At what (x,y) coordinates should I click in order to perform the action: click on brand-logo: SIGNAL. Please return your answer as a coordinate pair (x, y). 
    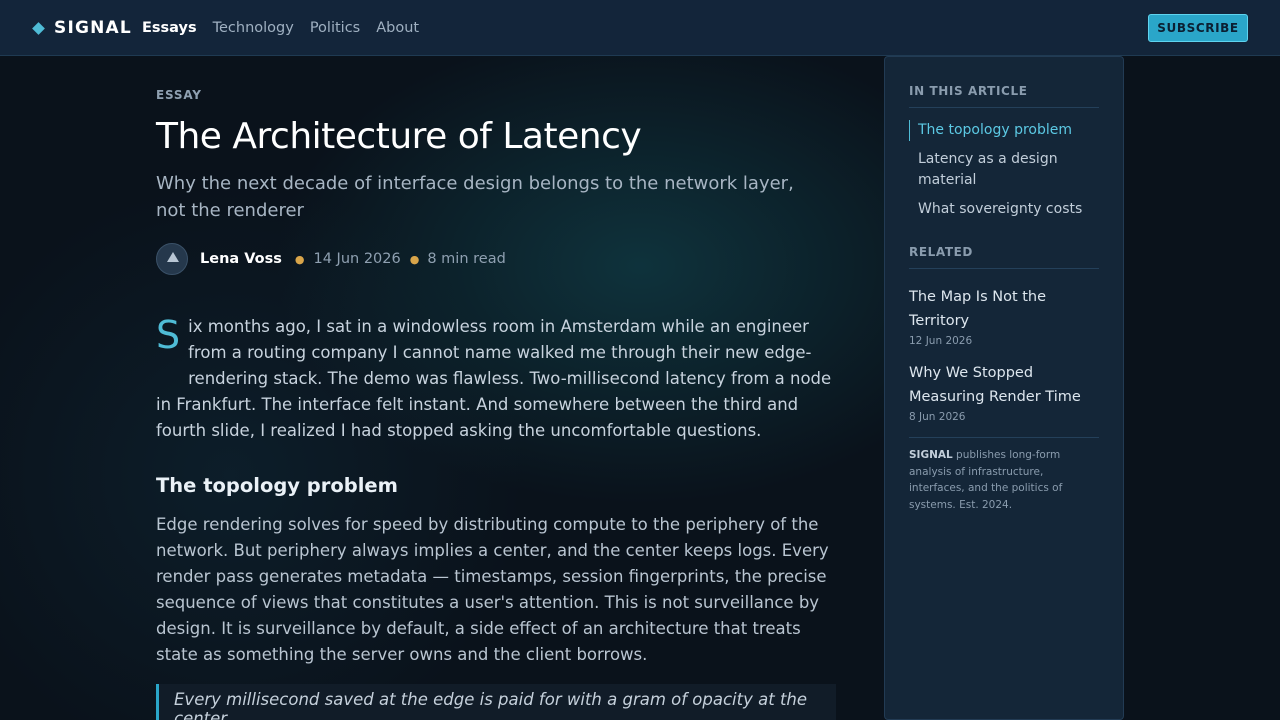
    Looking at the image, I should click on (82, 28).